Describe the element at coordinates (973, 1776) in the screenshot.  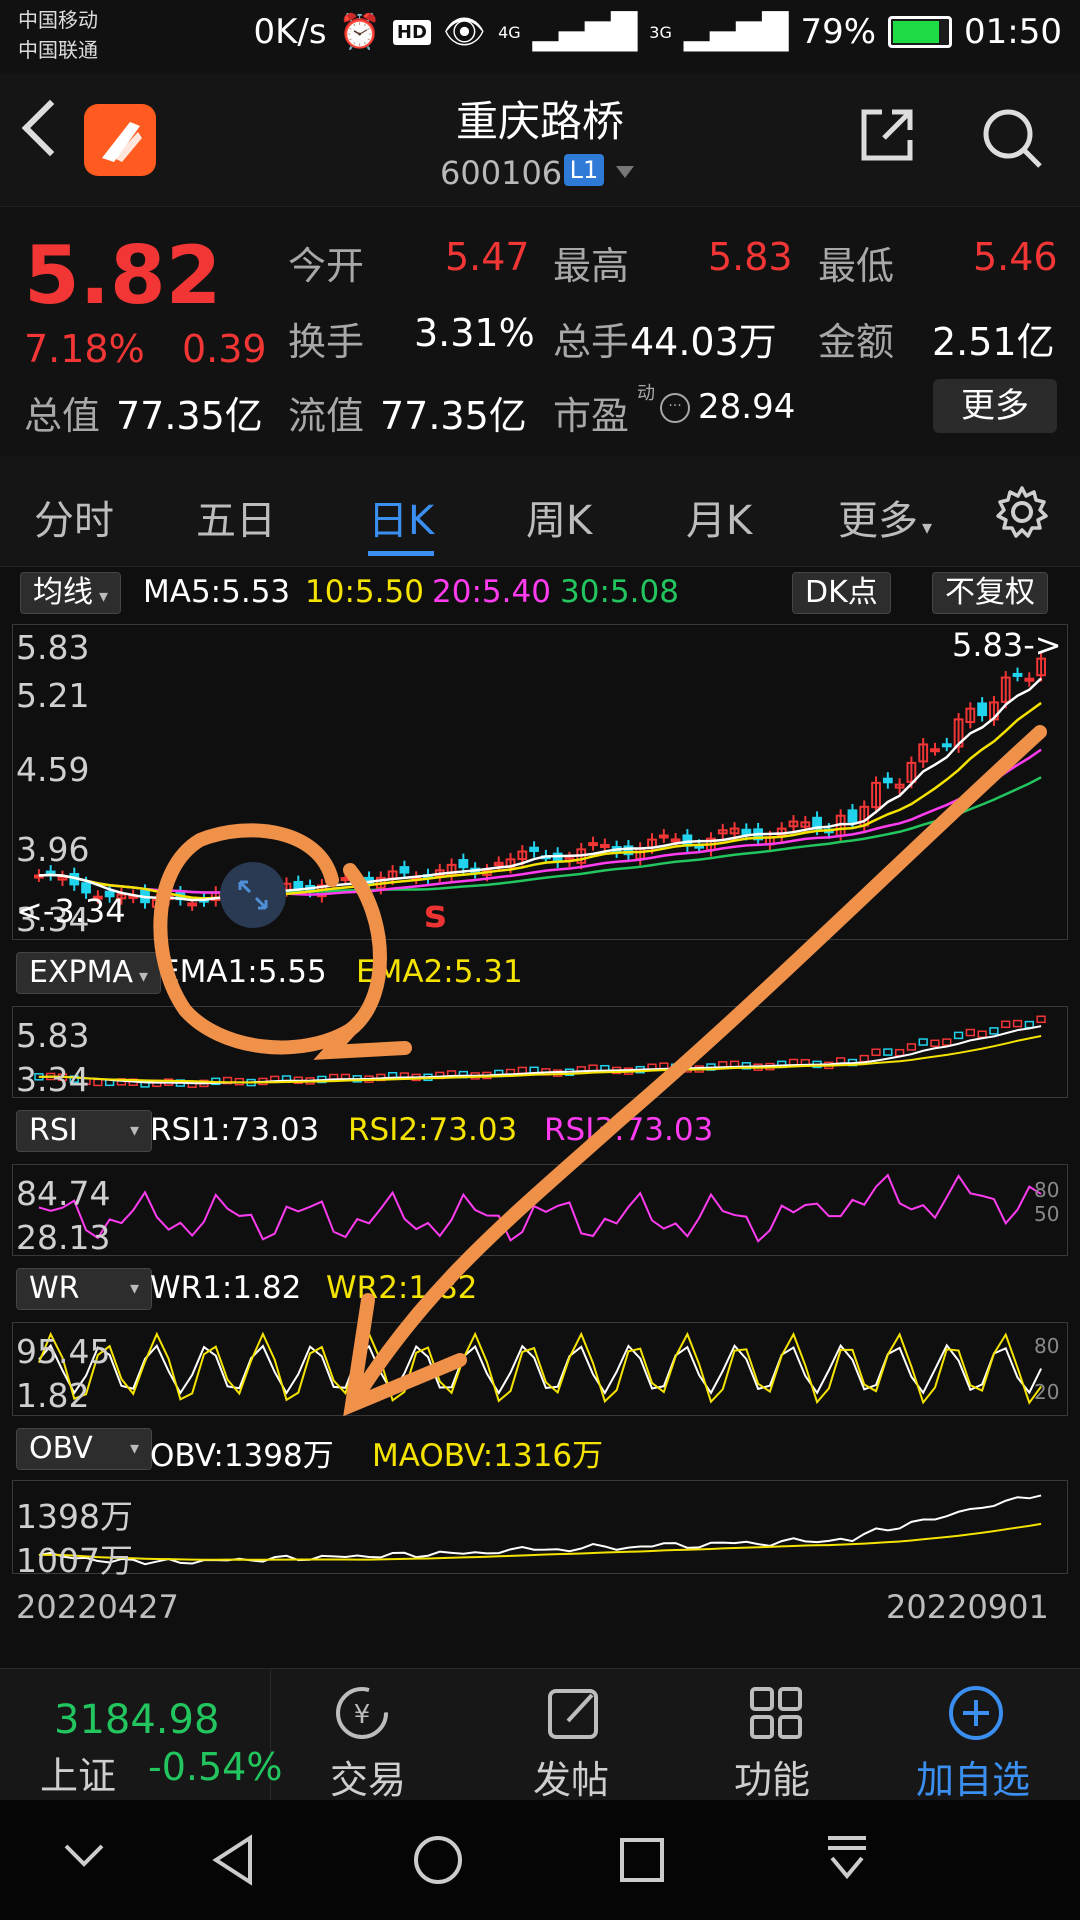
I see `add-watch-label: 加自选` at that location.